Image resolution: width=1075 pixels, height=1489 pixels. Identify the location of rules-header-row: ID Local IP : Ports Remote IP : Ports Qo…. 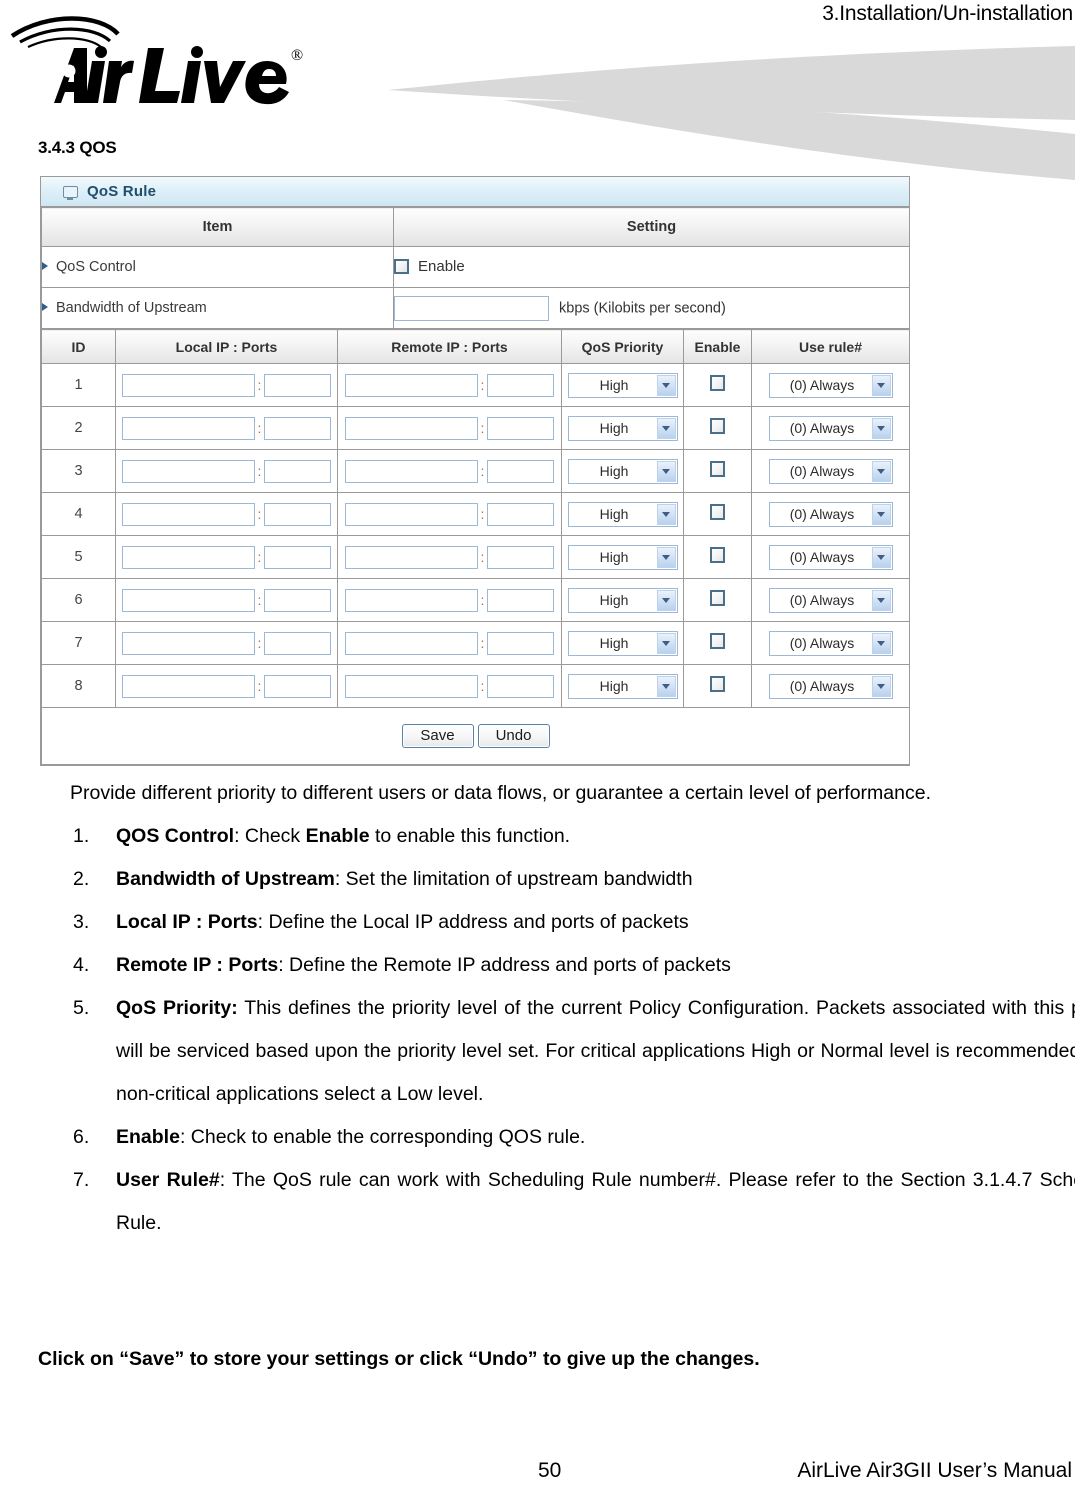
(475, 346).